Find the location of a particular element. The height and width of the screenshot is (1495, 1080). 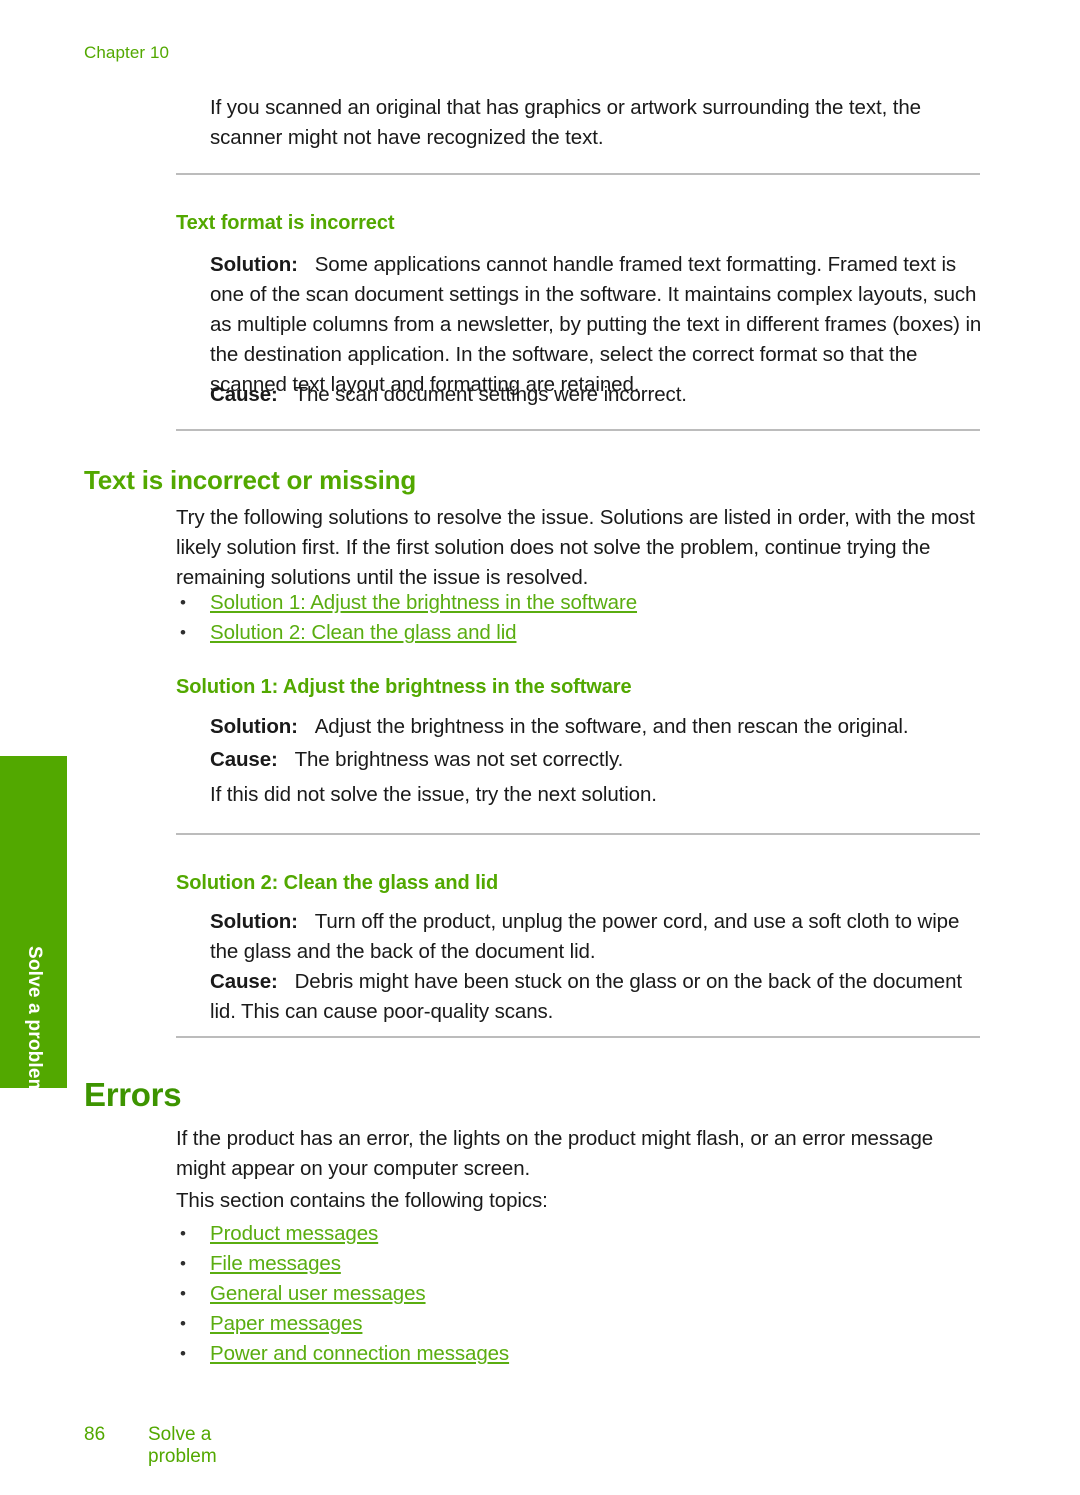

list-item: • Paper messages is located at coordinates (342, 1324).